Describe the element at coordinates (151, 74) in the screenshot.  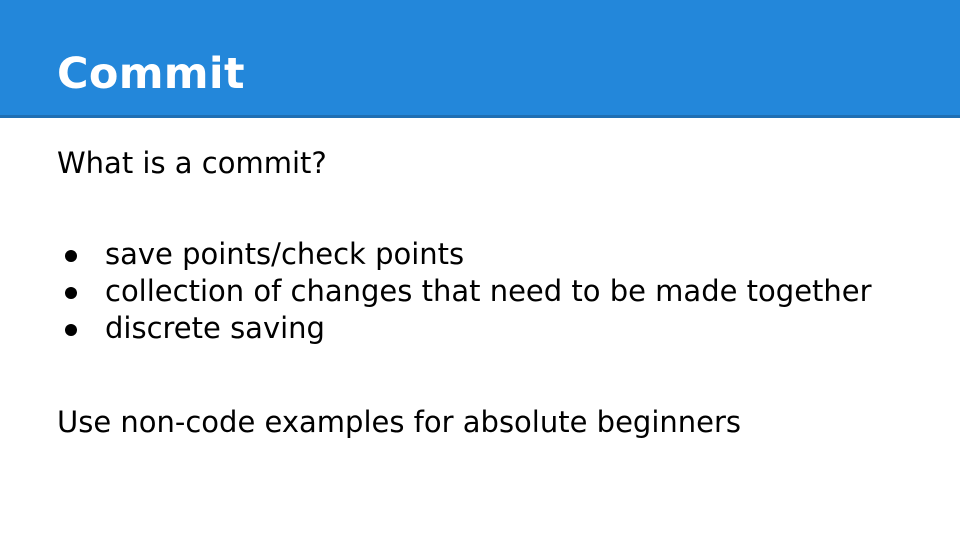
I see `slide-title: Commit` at that location.